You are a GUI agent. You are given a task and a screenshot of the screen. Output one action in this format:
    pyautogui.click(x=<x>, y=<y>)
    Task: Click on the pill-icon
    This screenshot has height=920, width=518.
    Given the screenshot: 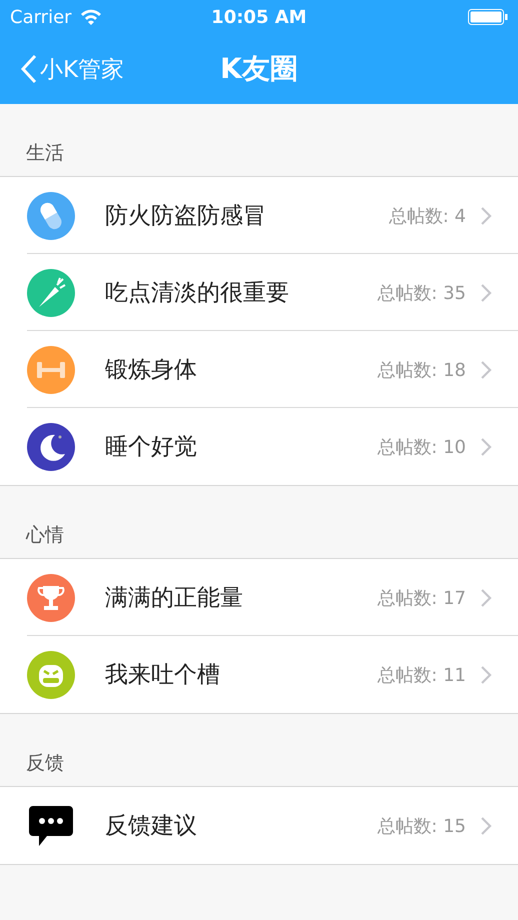 What is the action you would take?
    pyautogui.click(x=51, y=216)
    